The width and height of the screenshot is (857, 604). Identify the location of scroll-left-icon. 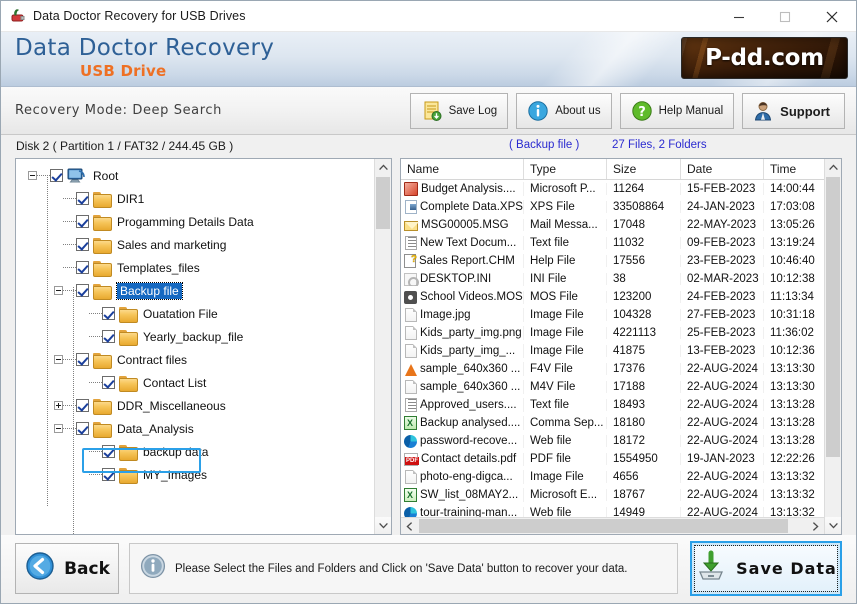
(409, 526).